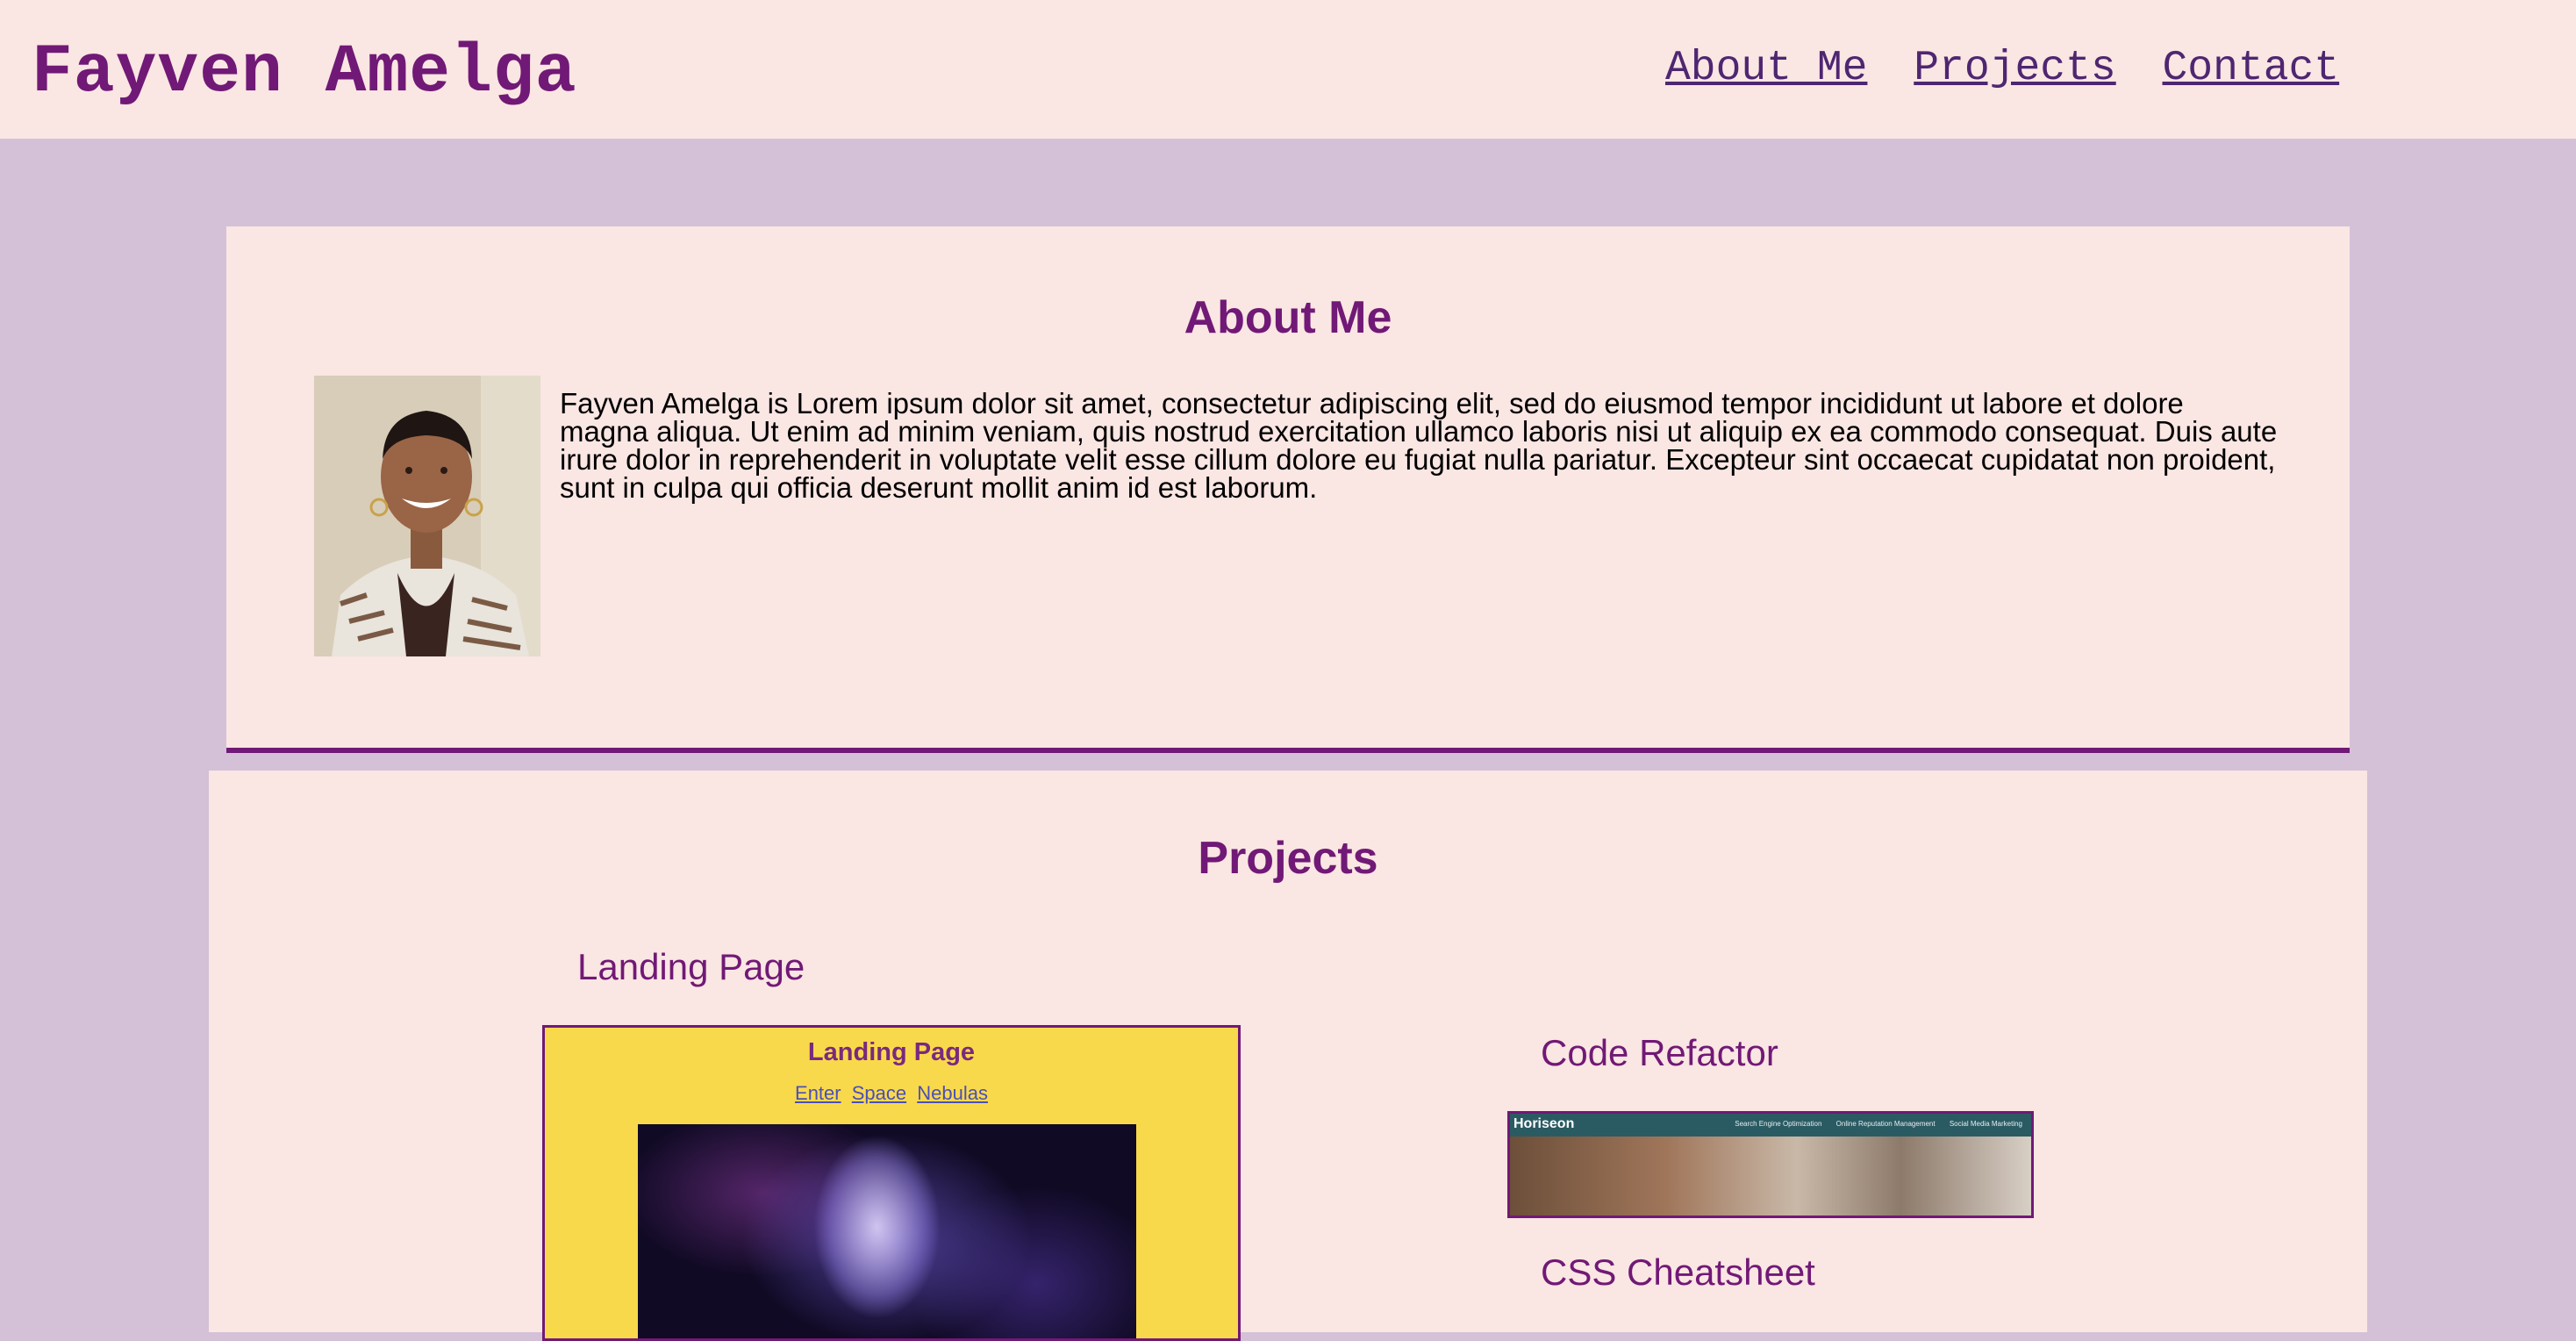 Image resolution: width=2576 pixels, height=1341 pixels. I want to click on nebula-image, so click(887, 1231).